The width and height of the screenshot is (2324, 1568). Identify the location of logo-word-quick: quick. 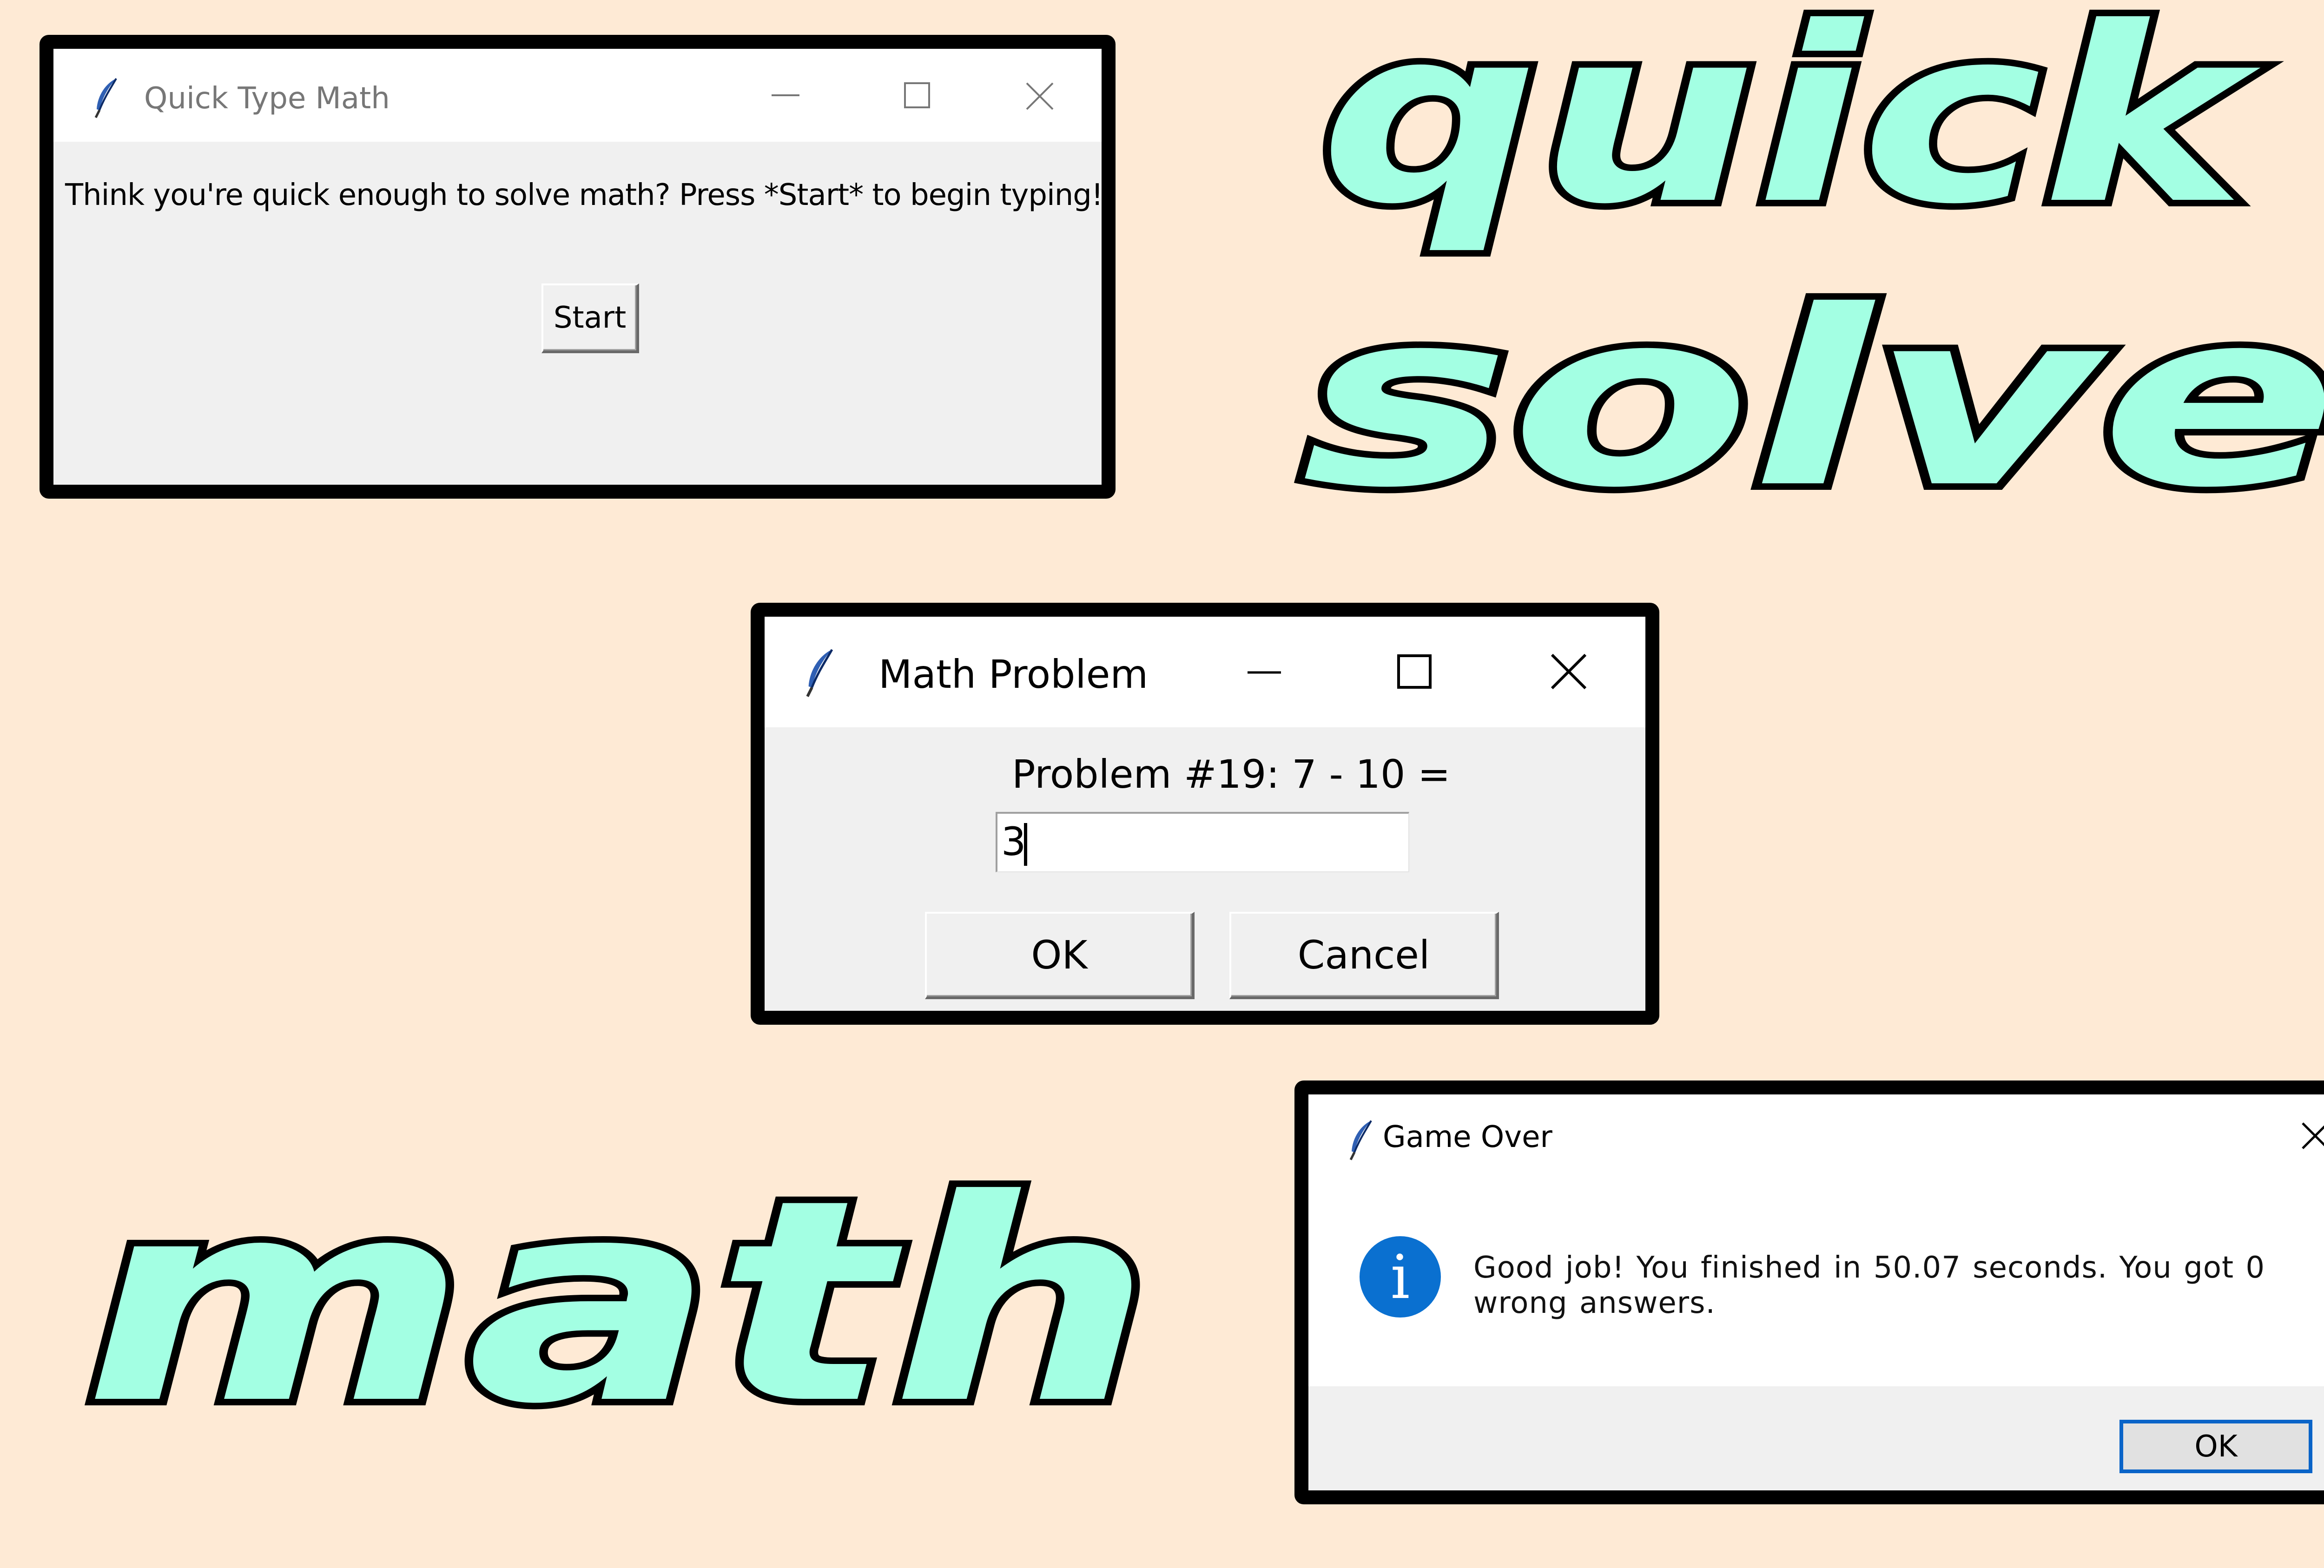
(1791, 132).